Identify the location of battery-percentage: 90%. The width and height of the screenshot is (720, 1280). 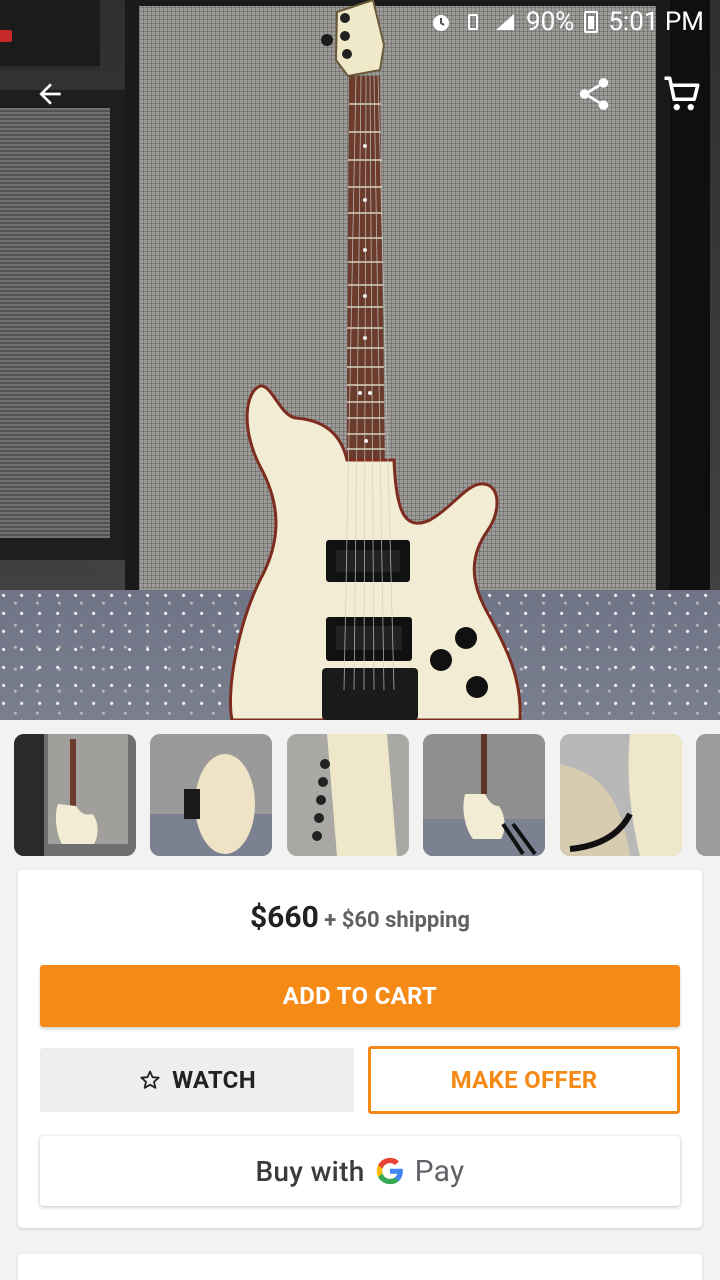
(550, 22).